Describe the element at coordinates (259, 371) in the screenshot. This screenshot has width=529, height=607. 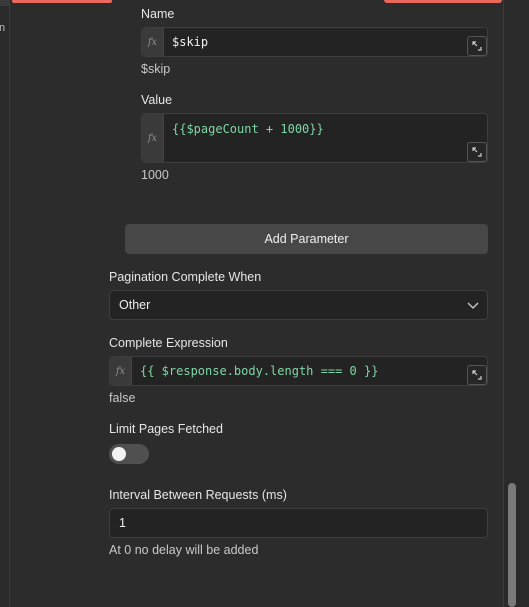
I see `complete-expression-input: {{ $response.body.length === 0 }}` at that location.